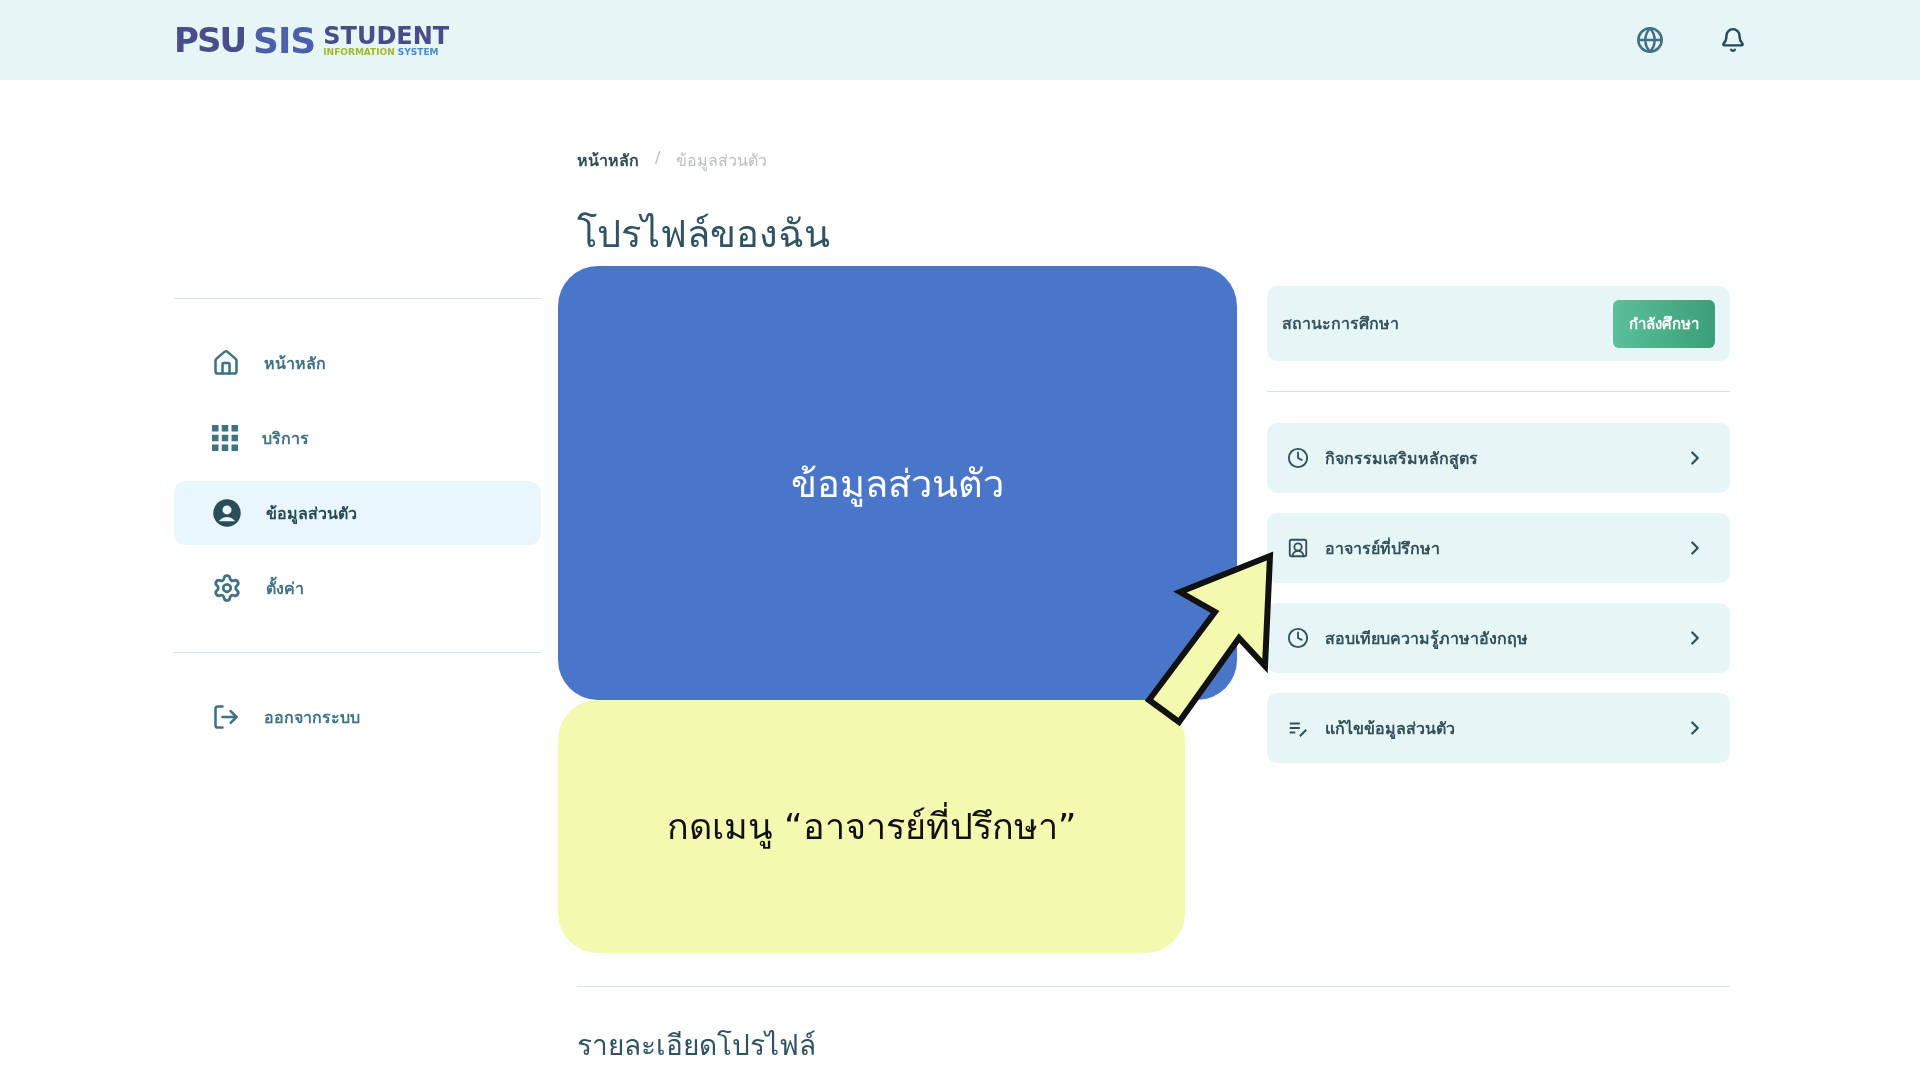 The width and height of the screenshot is (1920, 1080). Describe the element at coordinates (608, 160) in the screenshot. I see `breadcrumb-link: หน้าหลัก` at that location.